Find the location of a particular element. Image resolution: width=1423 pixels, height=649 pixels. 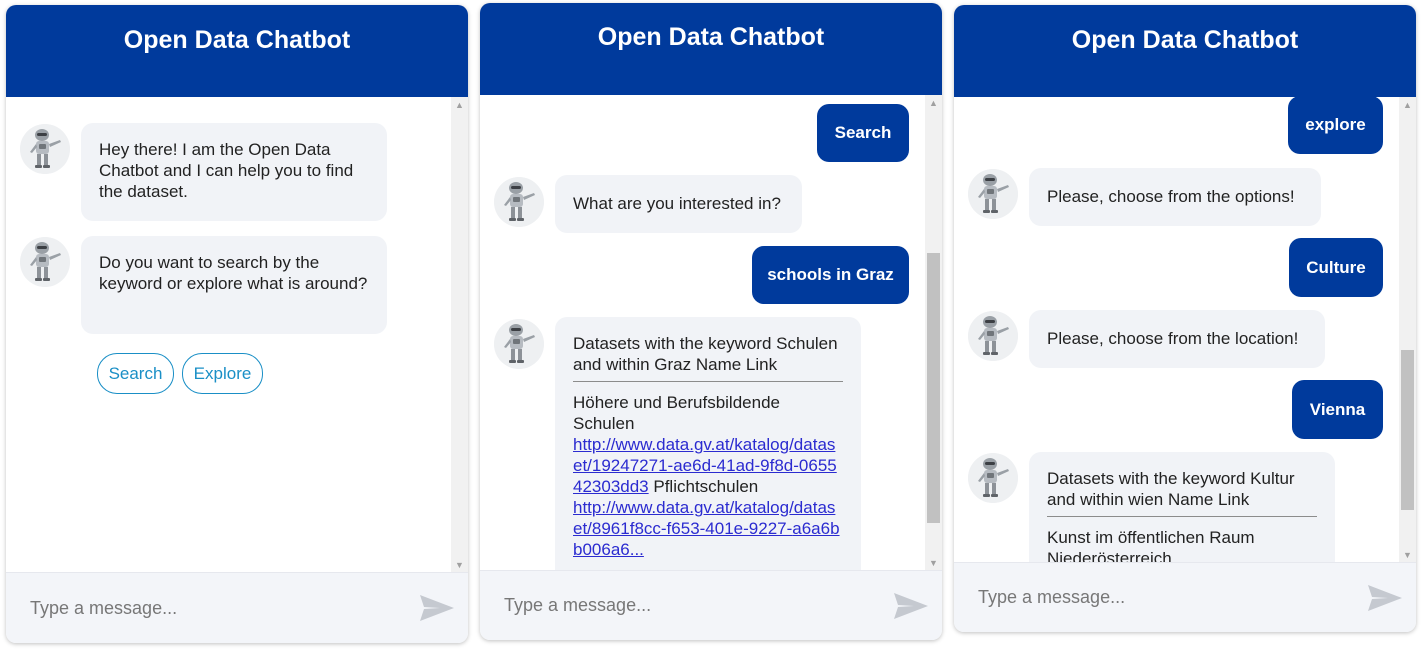

user-message-text: Search is located at coordinates (863, 132).